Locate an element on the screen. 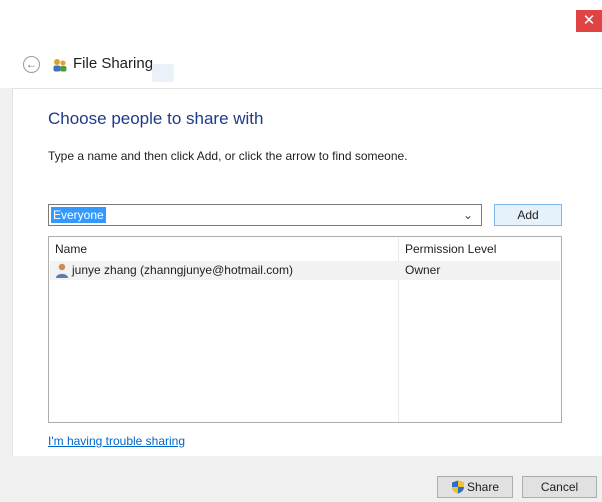  column-header-name: Name is located at coordinates (71, 249).